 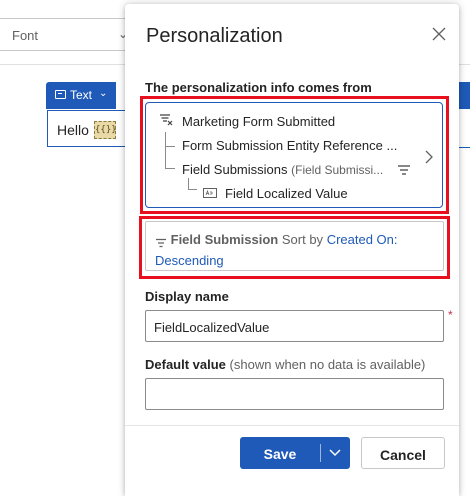 I want to click on font-select: Font ⌄, so click(x=66, y=34).